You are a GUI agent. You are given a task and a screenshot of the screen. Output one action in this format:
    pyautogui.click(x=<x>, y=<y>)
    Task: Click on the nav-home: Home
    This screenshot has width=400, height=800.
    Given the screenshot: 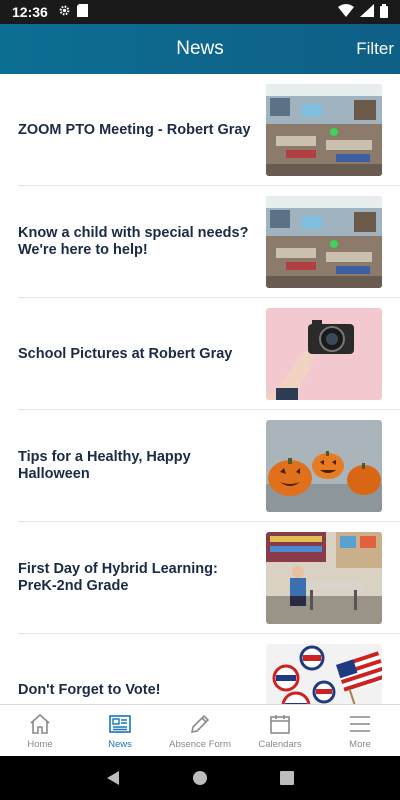 What is the action you would take?
    pyautogui.click(x=40, y=730)
    